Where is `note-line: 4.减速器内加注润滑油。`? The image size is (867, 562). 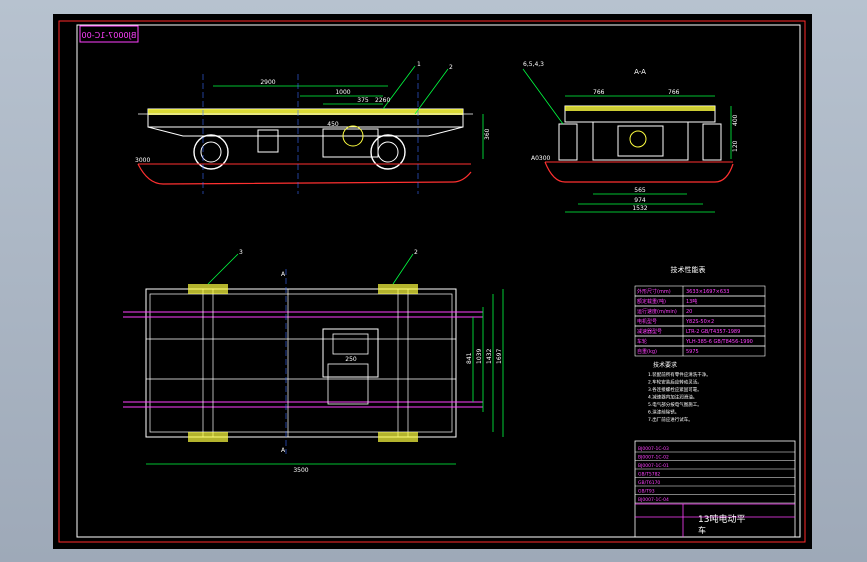
note-line: 4.减速器内加注润滑油。 is located at coordinates (672, 397).